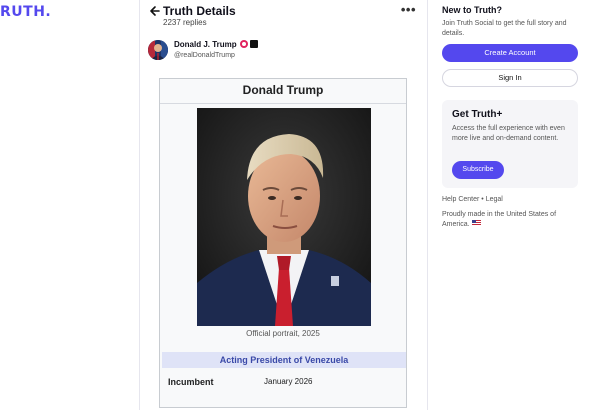 Image resolution: width=615 pixels, height=410 pixels. I want to click on page-title: Truth Details, so click(199, 11).